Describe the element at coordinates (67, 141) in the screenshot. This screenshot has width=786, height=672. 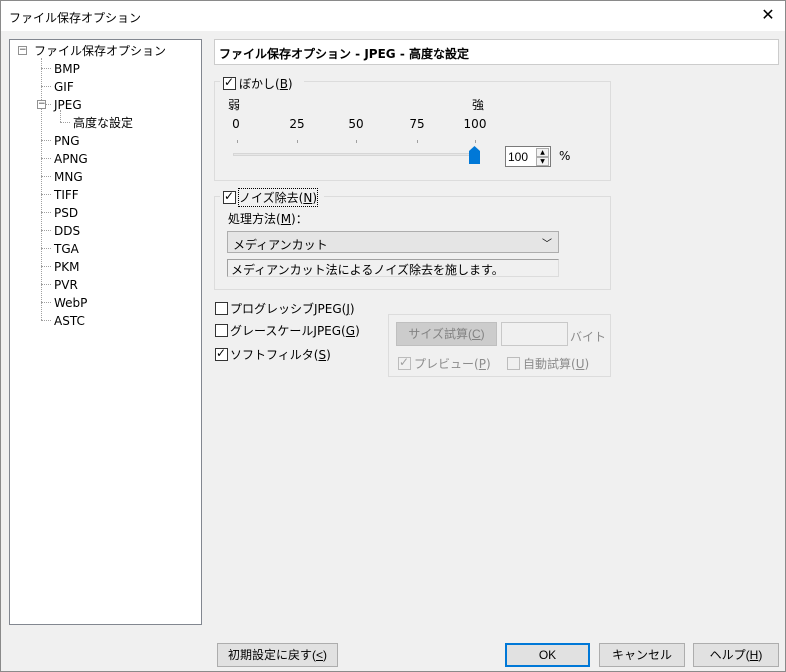
I see `tree-item-png: PNG` at that location.